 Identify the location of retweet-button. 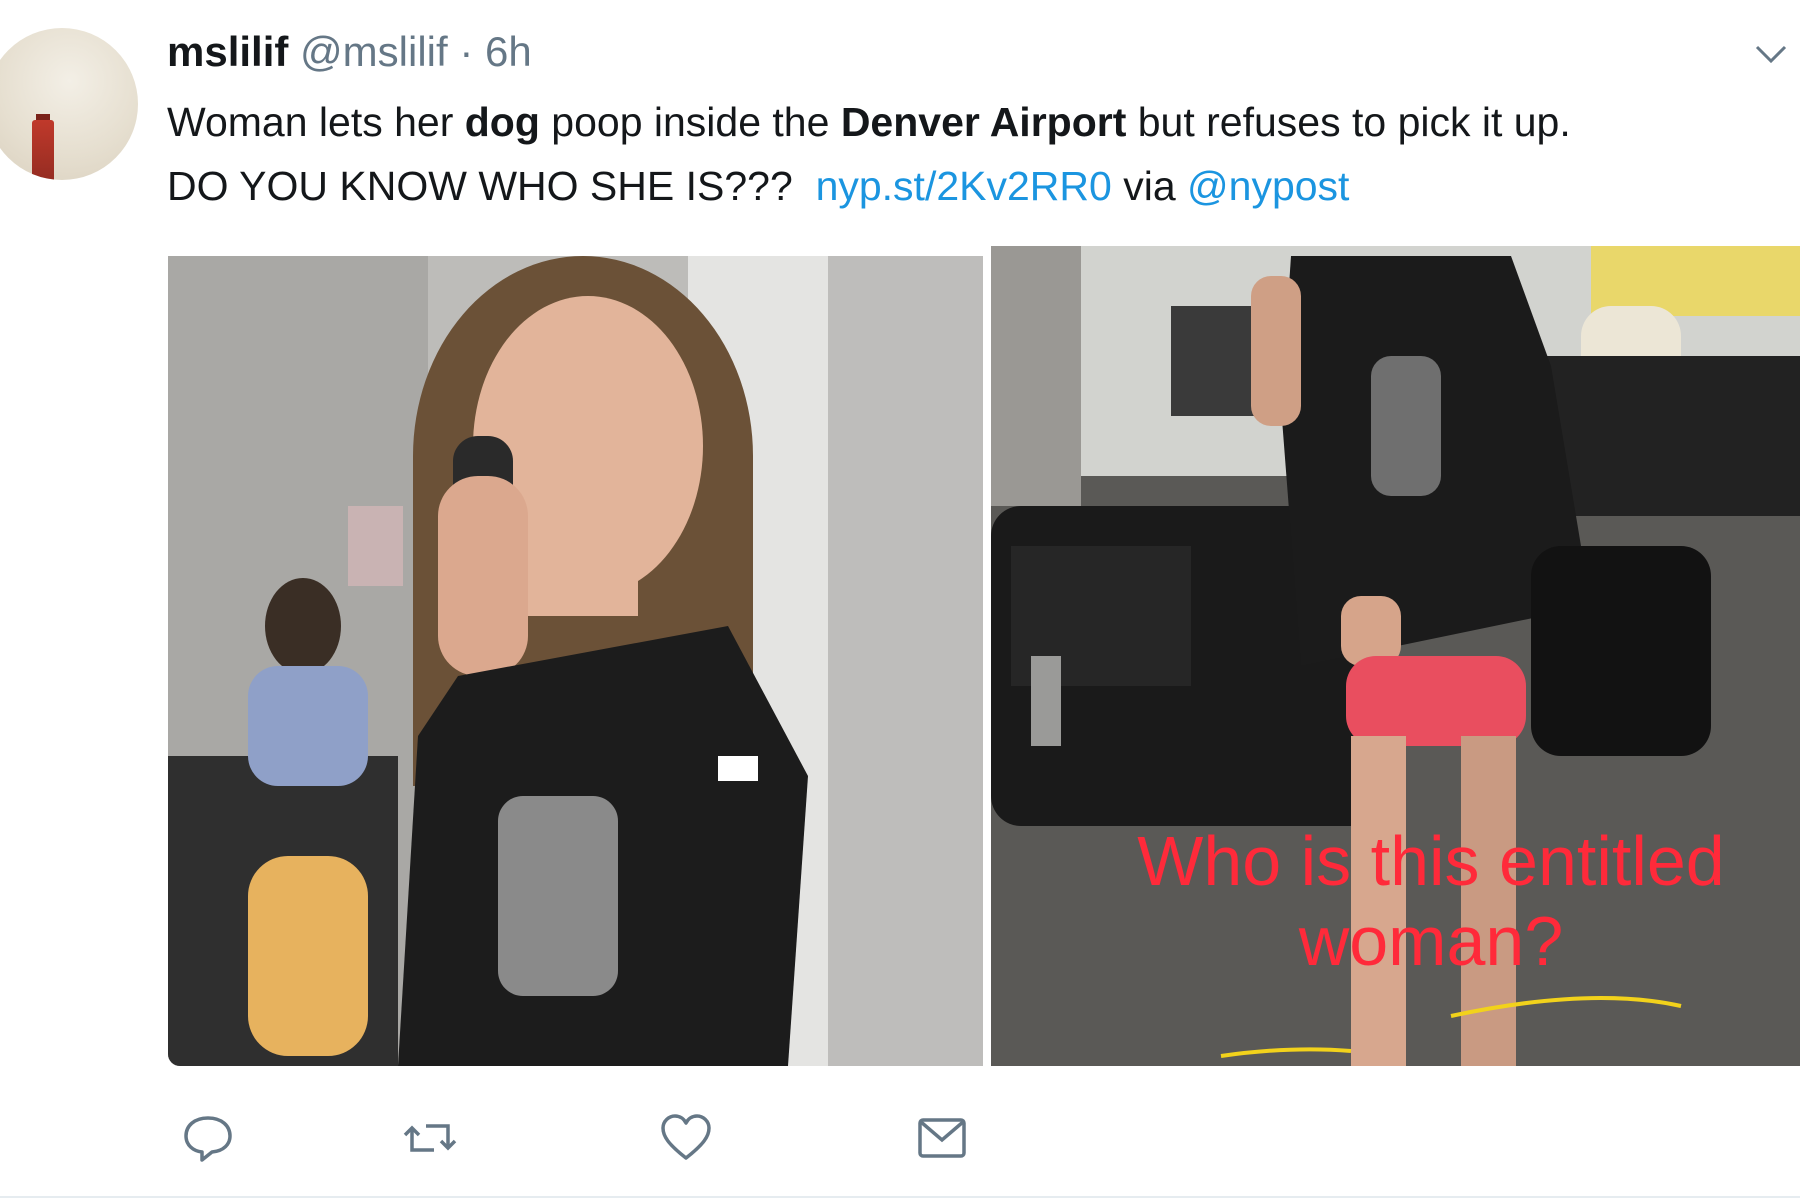
(430, 1138).